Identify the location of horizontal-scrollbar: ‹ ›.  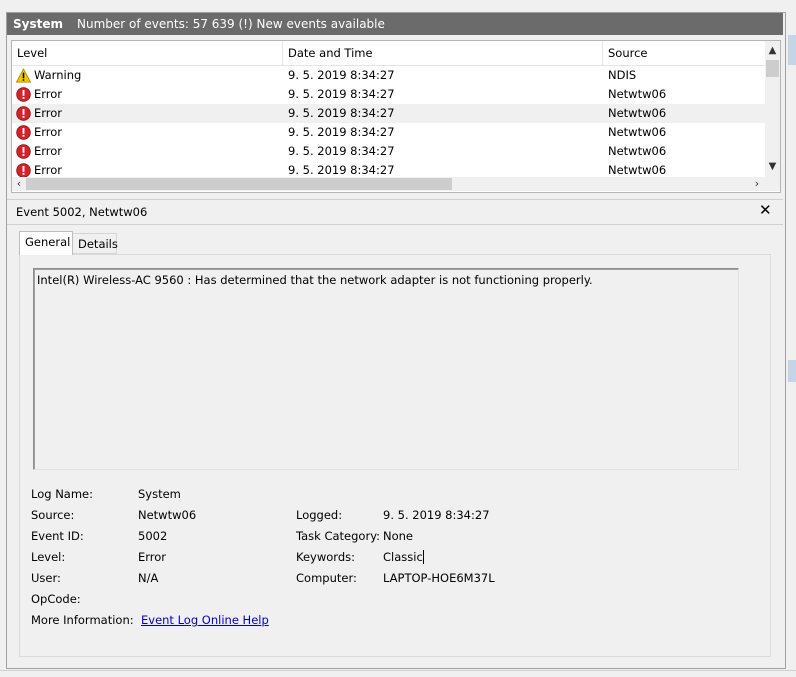
(388, 184).